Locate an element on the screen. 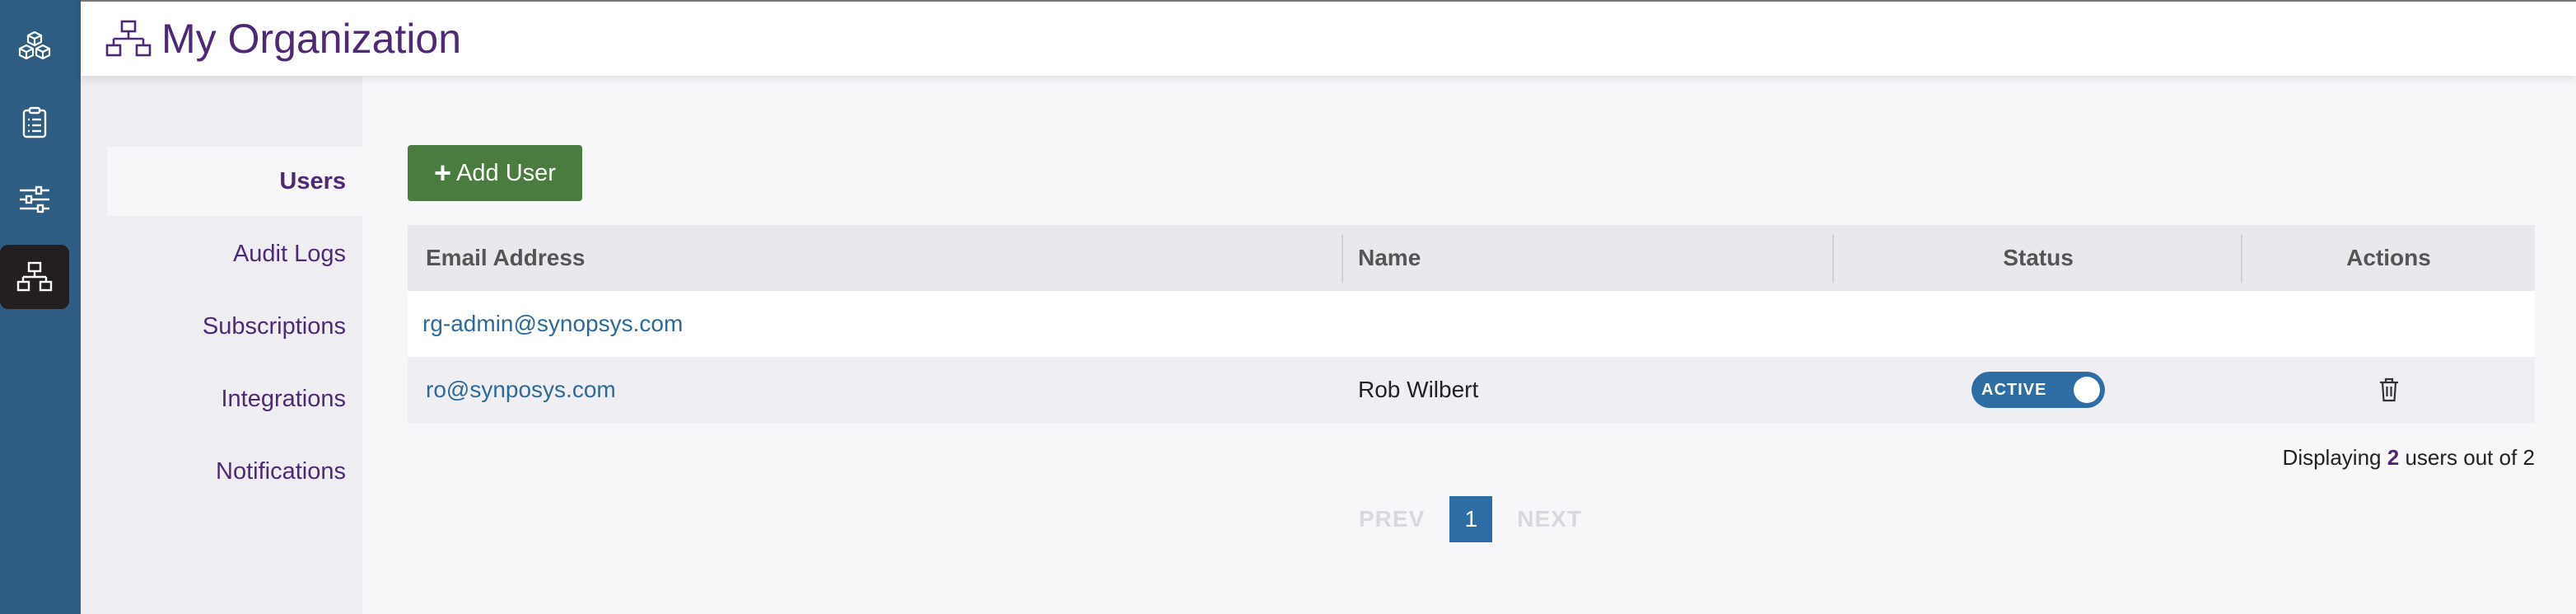 The width and height of the screenshot is (2576, 614). column-header-name: Name is located at coordinates (1389, 258).